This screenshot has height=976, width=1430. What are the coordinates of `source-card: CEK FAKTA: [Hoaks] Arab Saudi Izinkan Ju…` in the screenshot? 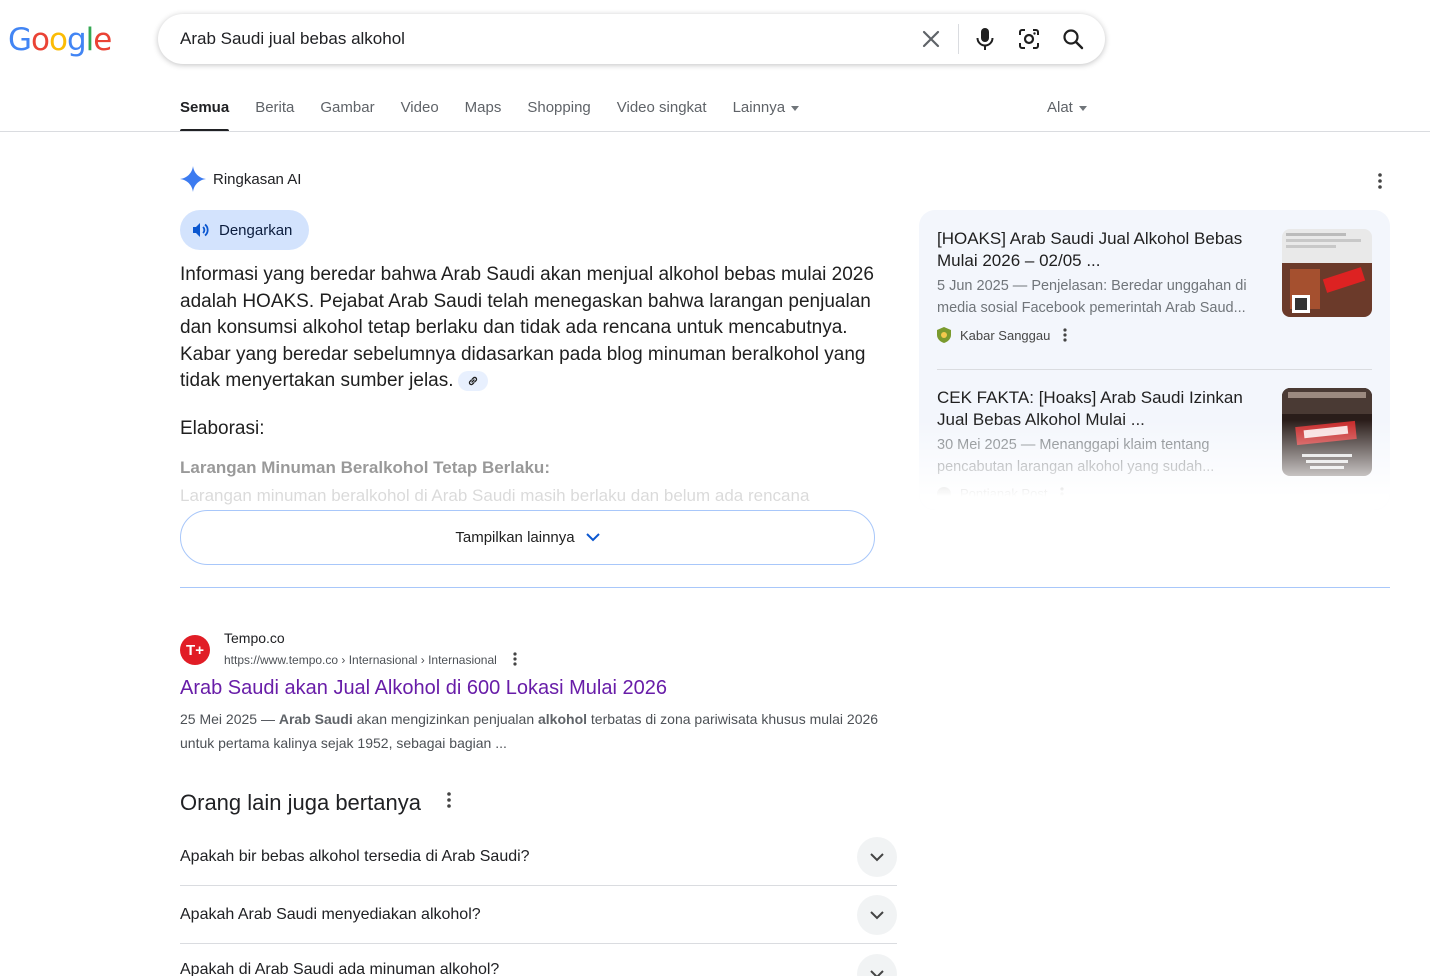 It's located at (1154, 444).